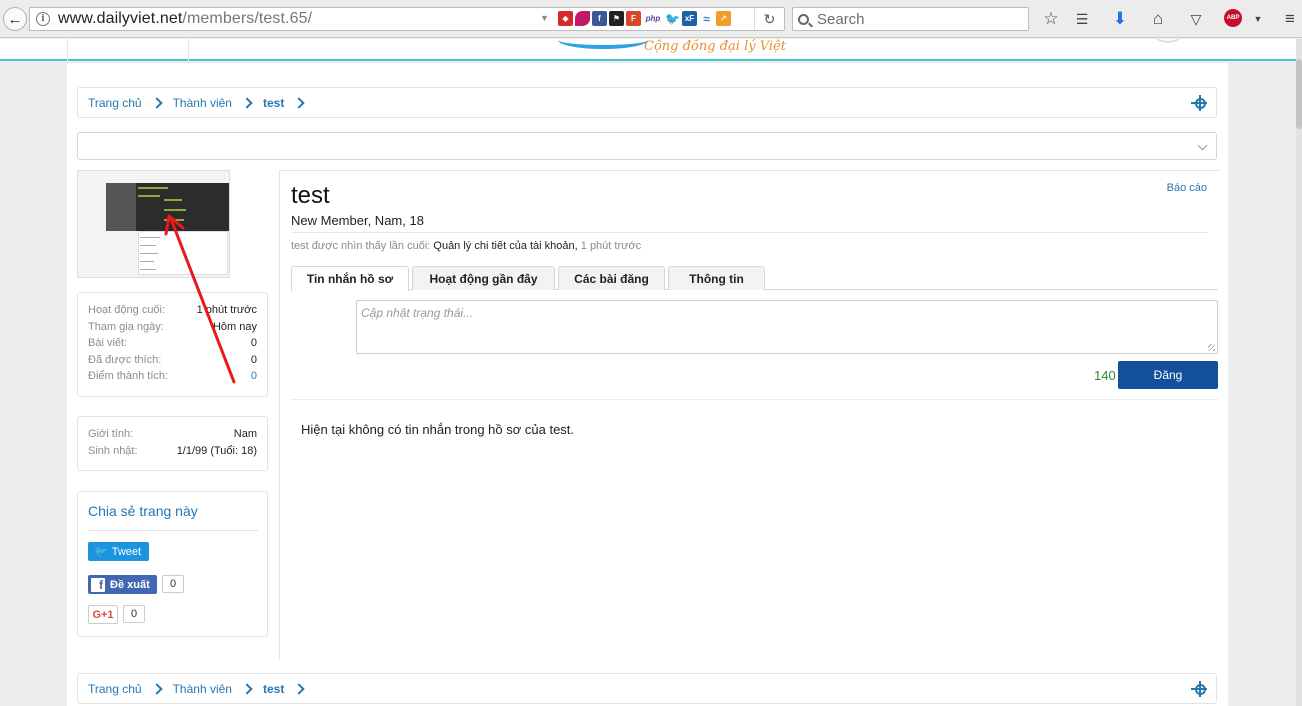 The height and width of the screenshot is (706, 1302). Describe the element at coordinates (1105, 375) in the screenshot. I see `character-counter: 140` at that location.